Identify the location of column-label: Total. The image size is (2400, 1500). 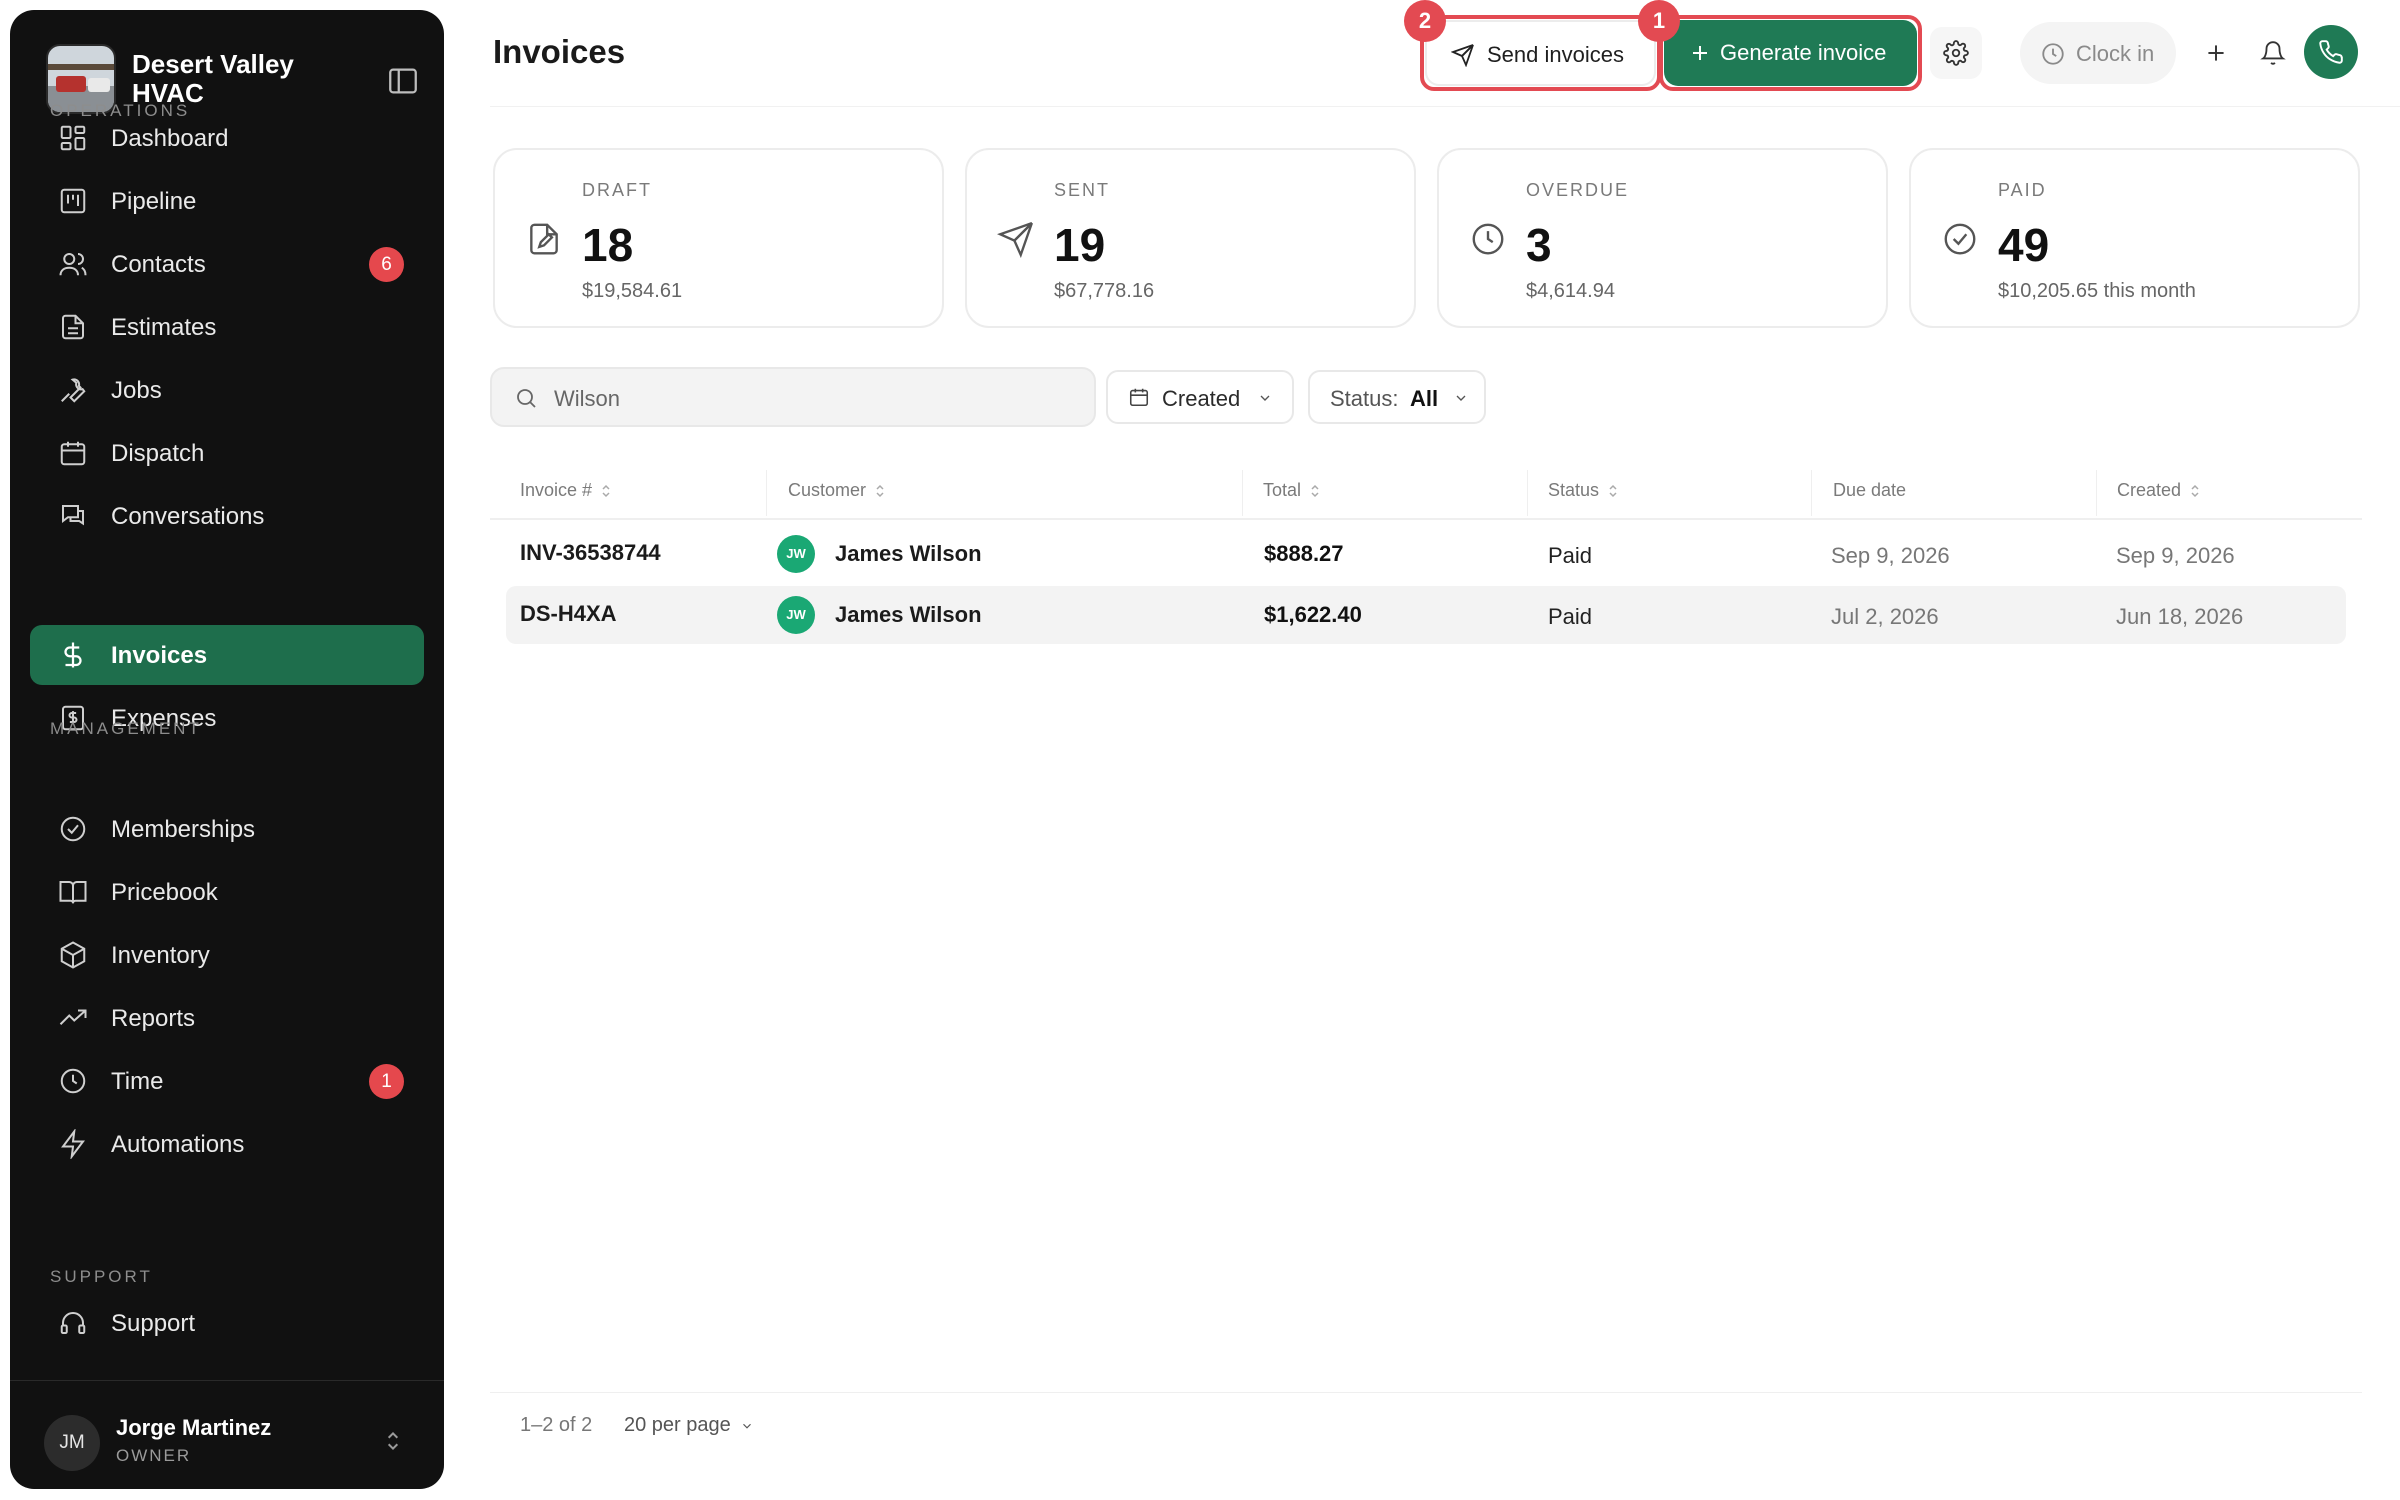
(1282, 490).